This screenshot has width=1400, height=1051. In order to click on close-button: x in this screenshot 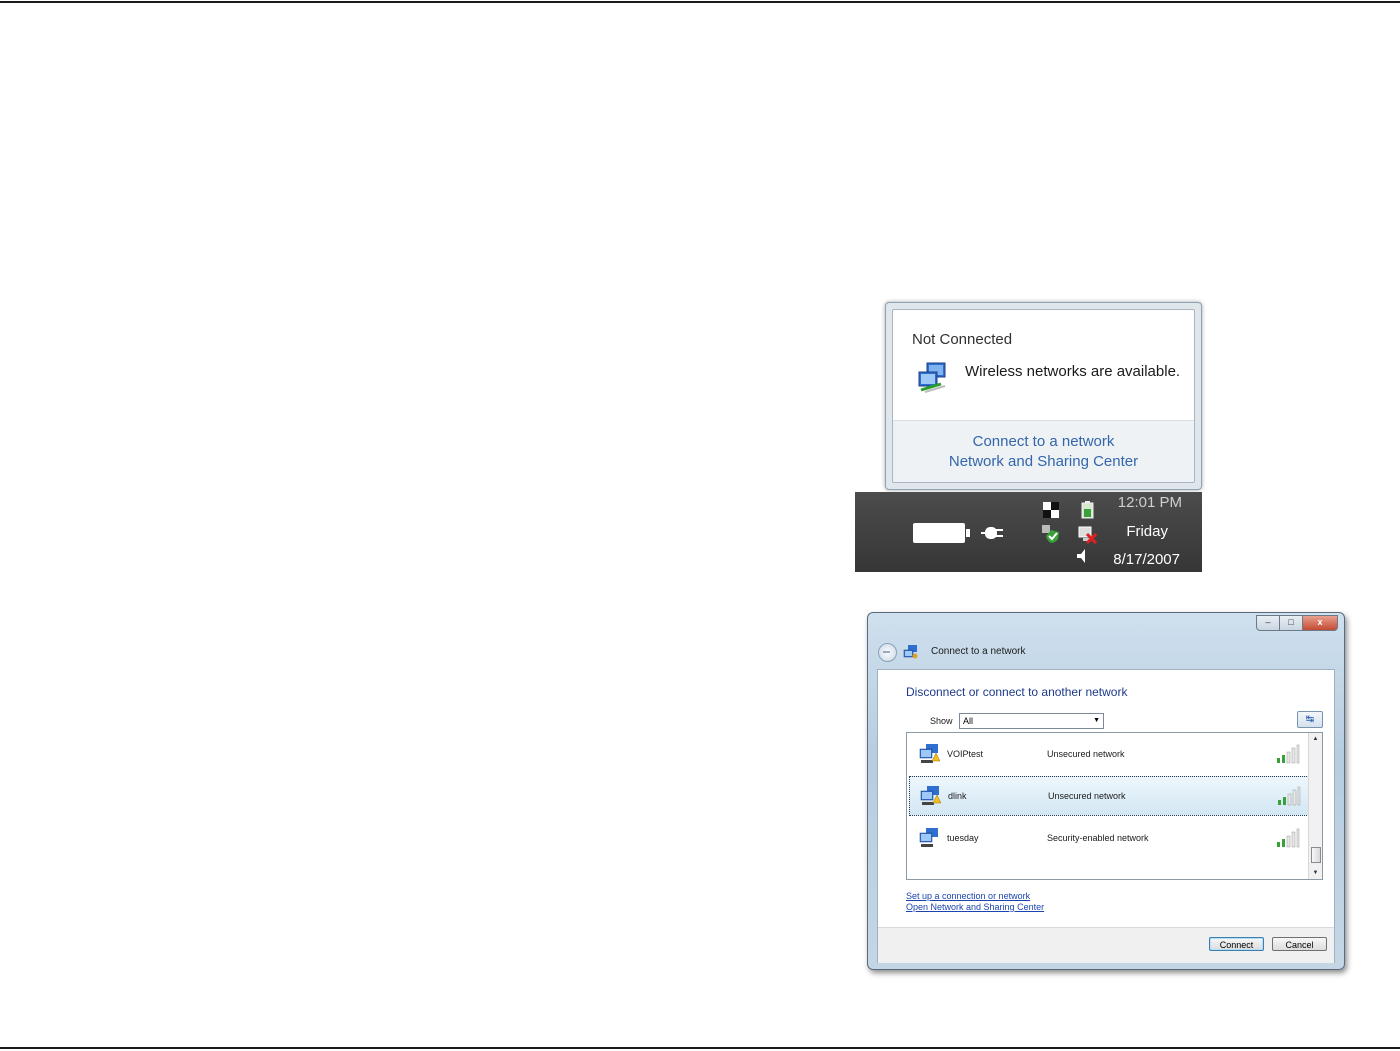, I will do `click(1320, 623)`.